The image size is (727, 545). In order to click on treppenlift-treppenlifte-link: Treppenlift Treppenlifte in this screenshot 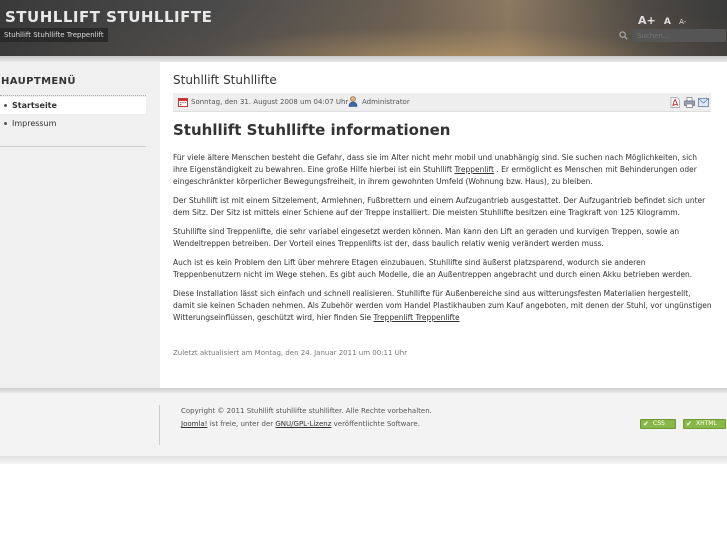, I will do `click(417, 317)`.